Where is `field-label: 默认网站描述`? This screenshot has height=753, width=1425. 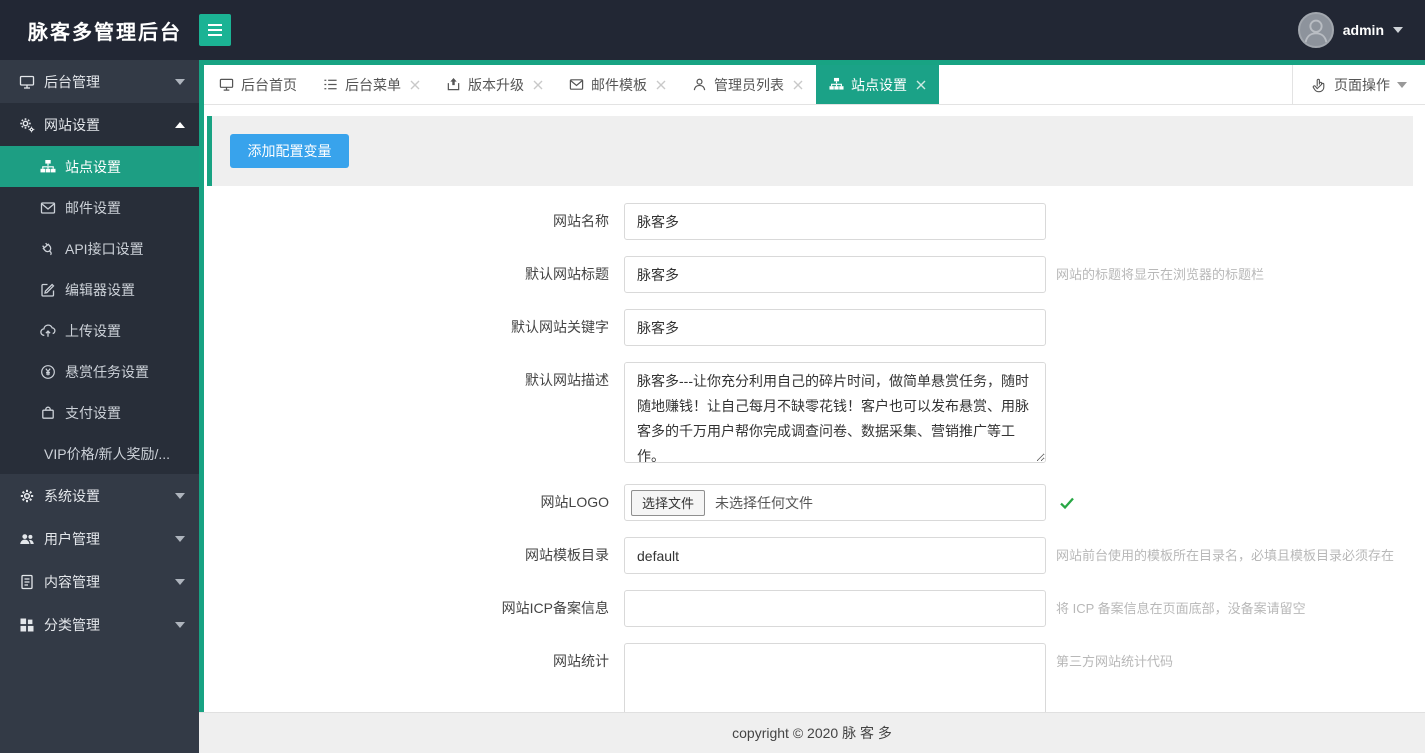
field-label: 默认网站描述 is located at coordinates (567, 380).